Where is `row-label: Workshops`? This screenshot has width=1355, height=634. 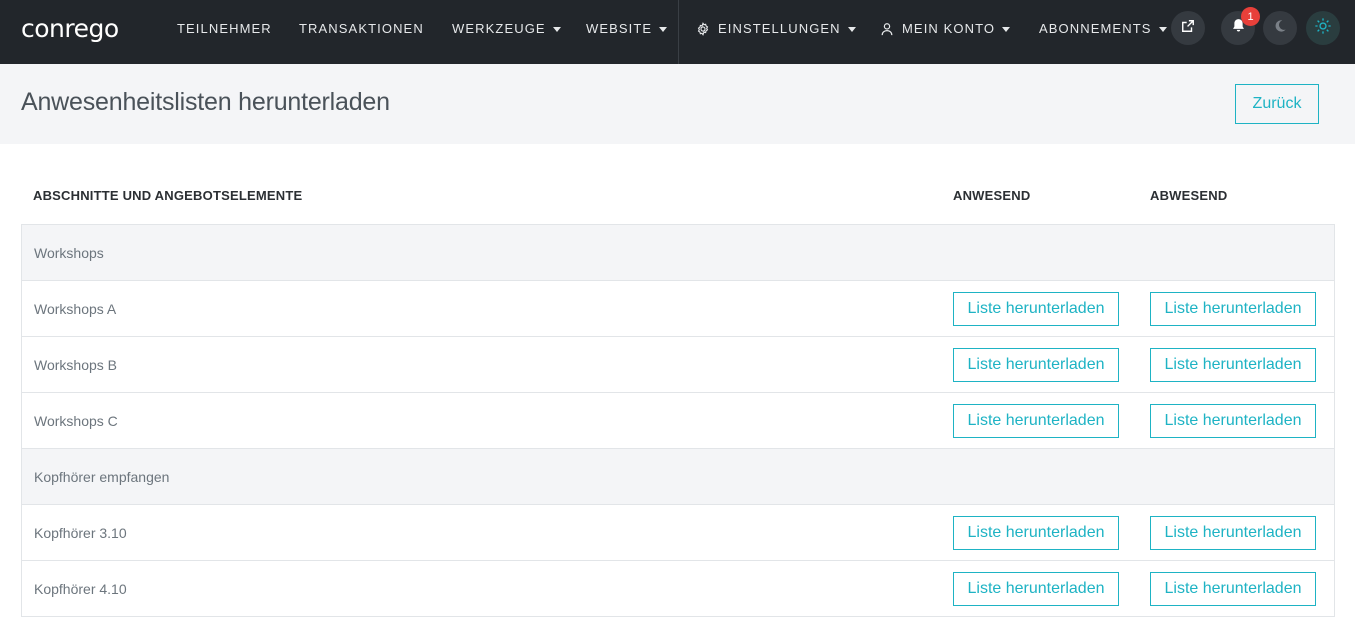
row-label: Workshops is located at coordinates (69, 252).